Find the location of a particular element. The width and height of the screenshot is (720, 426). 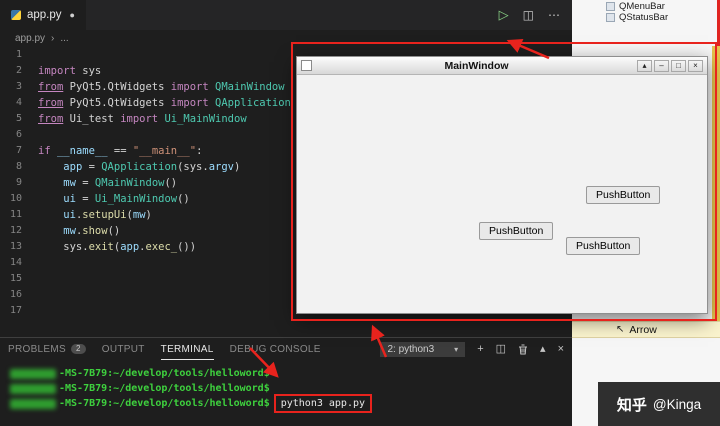

tab-label: app.py is located at coordinates (44, 15).